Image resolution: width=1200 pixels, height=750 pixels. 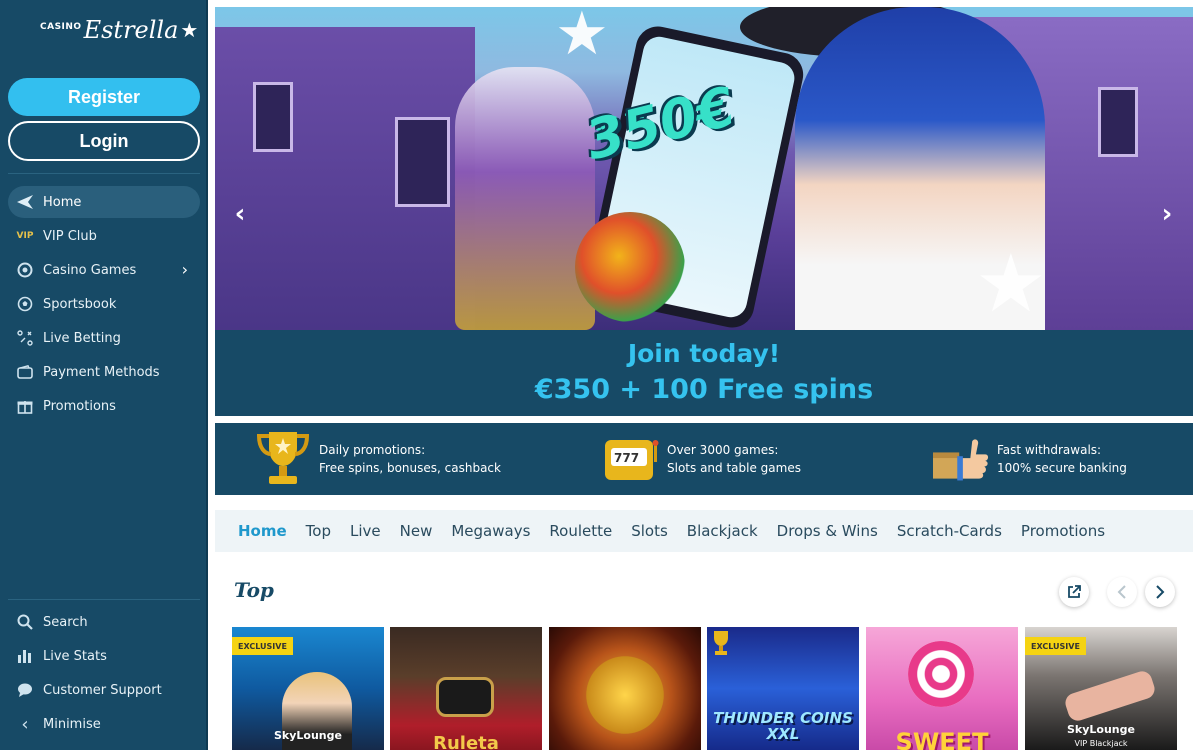 I want to click on nav-item-sportsbook: Sportsbook, so click(x=104, y=304).